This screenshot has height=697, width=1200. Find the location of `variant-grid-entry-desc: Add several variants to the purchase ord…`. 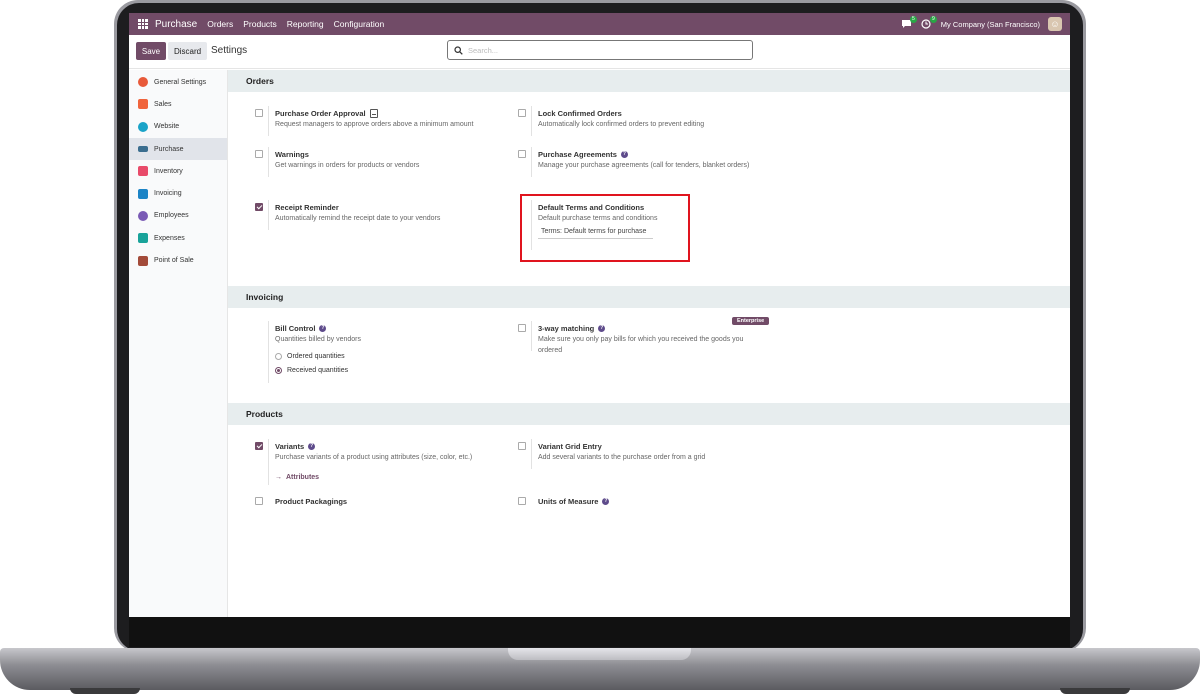

variant-grid-entry-desc: Add several variants to the purchase ord… is located at coordinates (622, 457).